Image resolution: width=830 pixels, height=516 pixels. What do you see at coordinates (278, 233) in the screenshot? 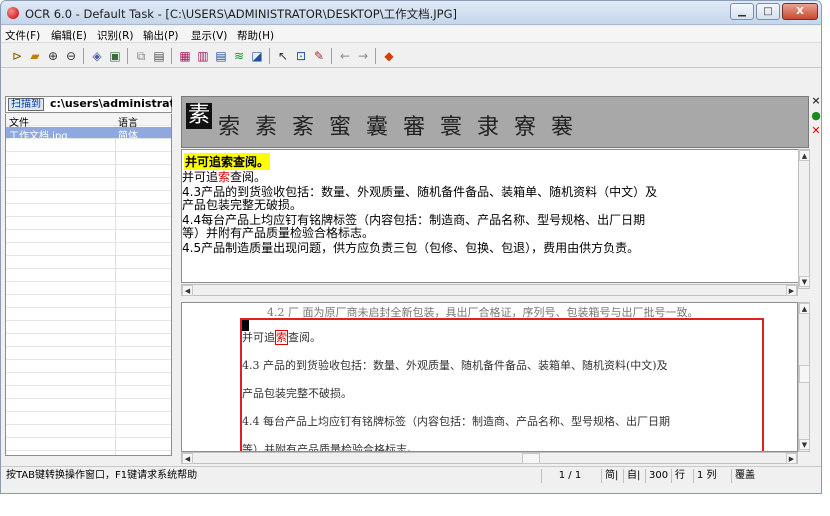
I see `text-line: 等）并附有产品质量检验合格标志。` at bounding box center [278, 233].